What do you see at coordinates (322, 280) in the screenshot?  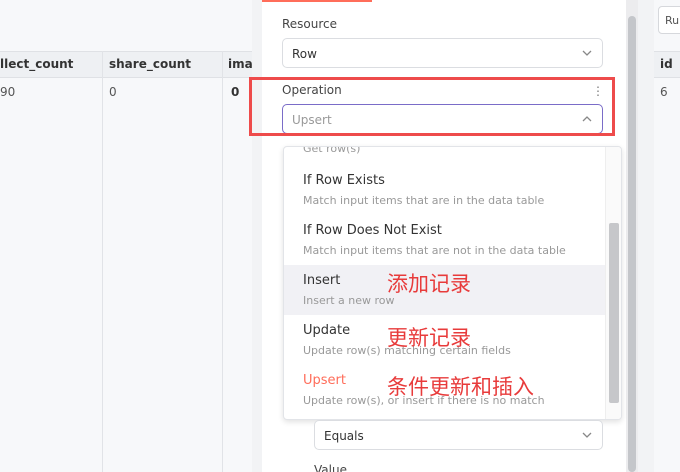 I see `dropdown-item-title: Insert` at bounding box center [322, 280].